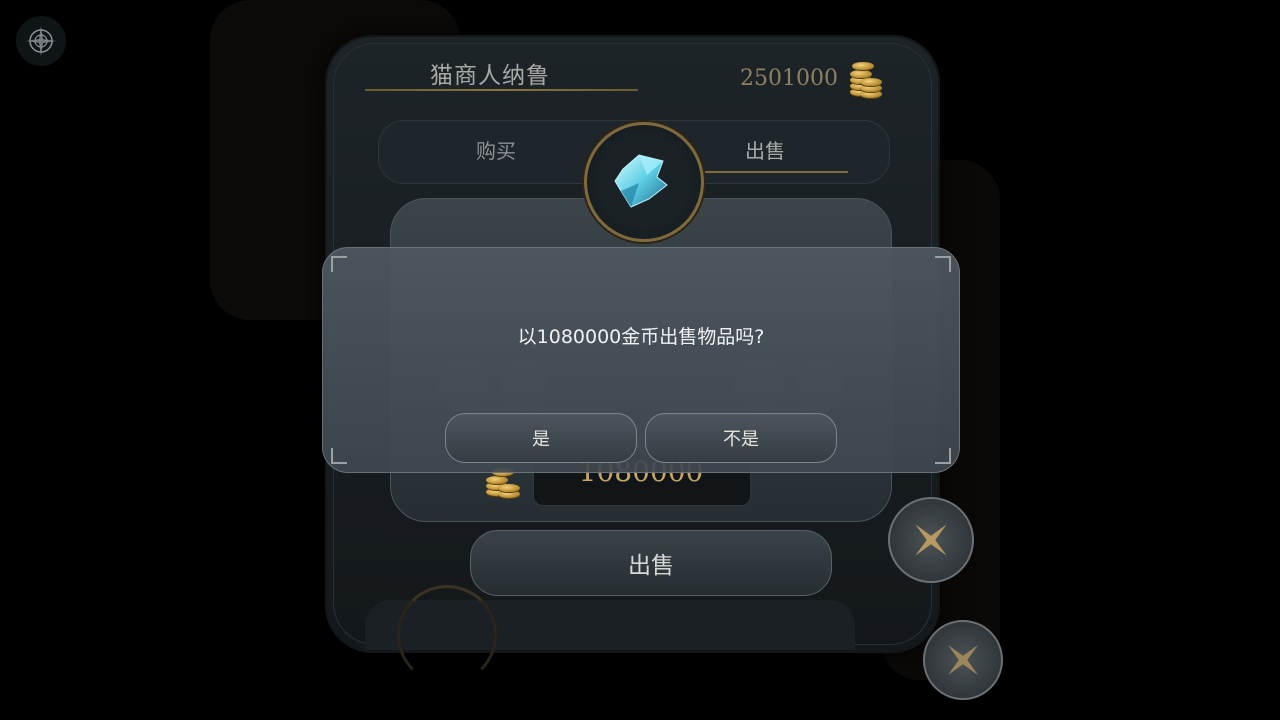 The height and width of the screenshot is (720, 1280). I want to click on no-button: 不是, so click(741, 438).